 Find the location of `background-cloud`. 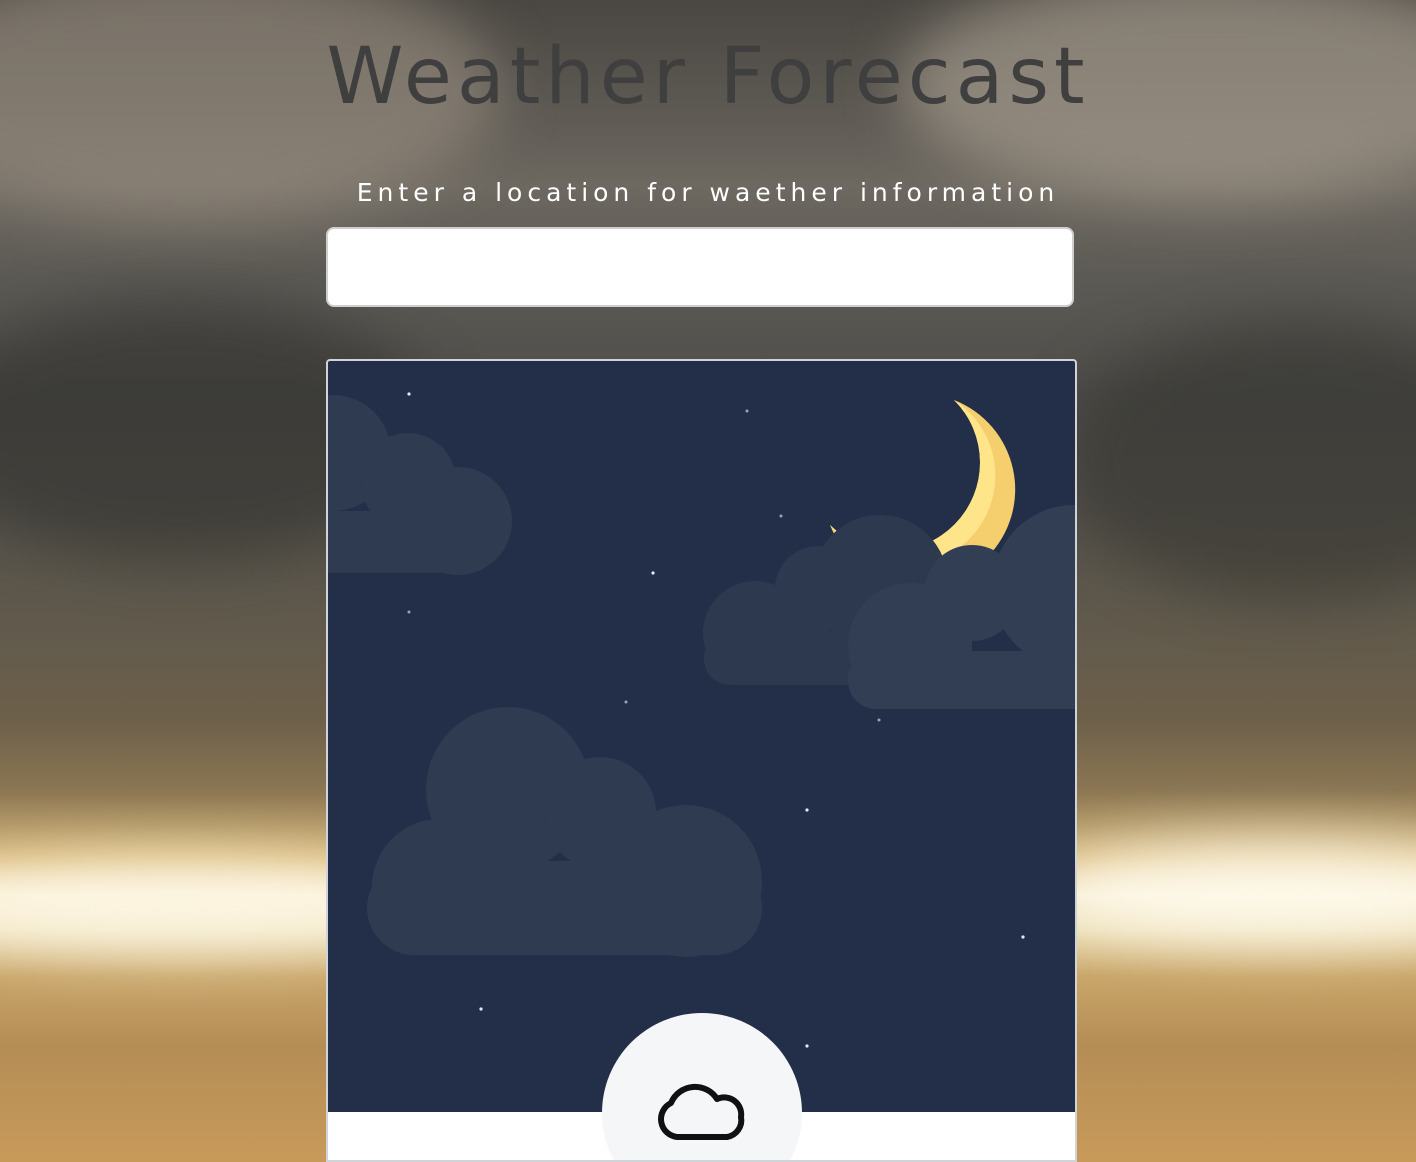

background-cloud is located at coordinates (1238, 460).